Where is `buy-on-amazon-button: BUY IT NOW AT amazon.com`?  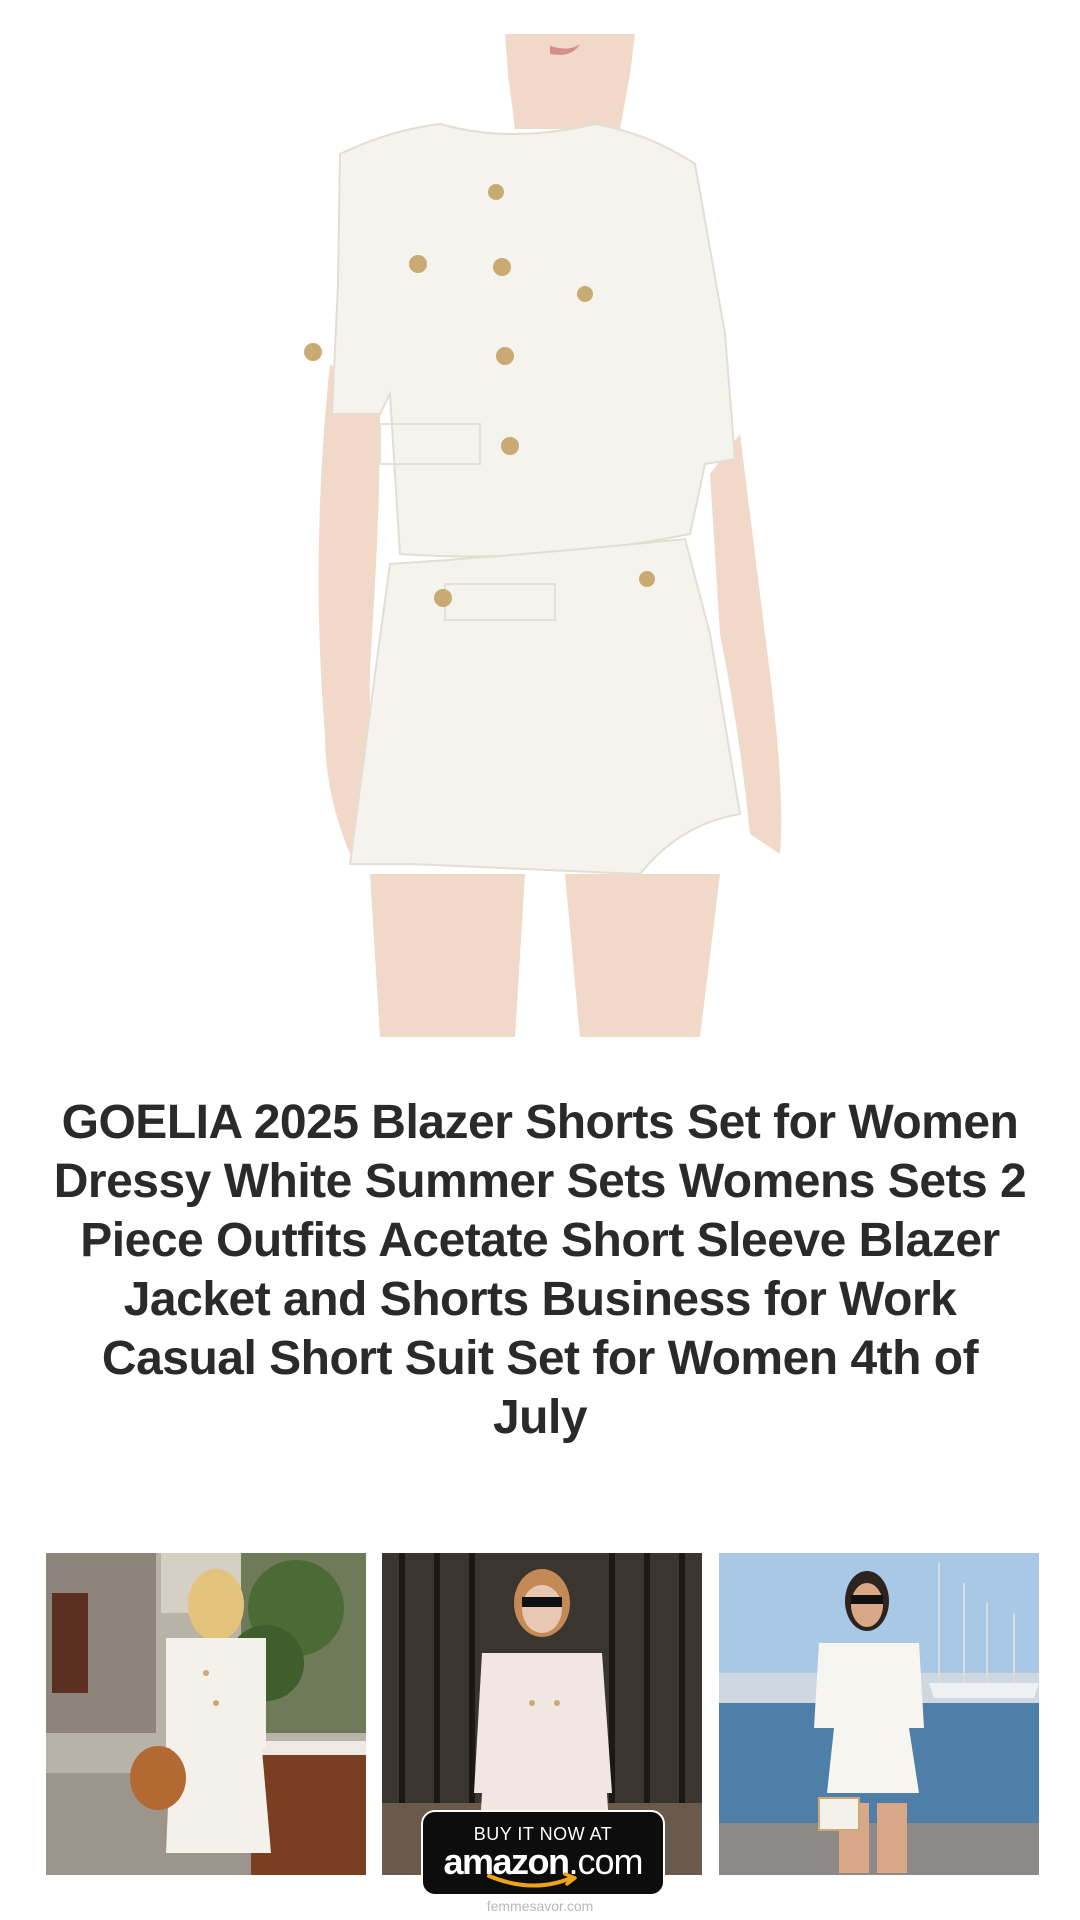
buy-on-amazon-button: BUY IT NOW AT amazon.com is located at coordinates (543, 1853).